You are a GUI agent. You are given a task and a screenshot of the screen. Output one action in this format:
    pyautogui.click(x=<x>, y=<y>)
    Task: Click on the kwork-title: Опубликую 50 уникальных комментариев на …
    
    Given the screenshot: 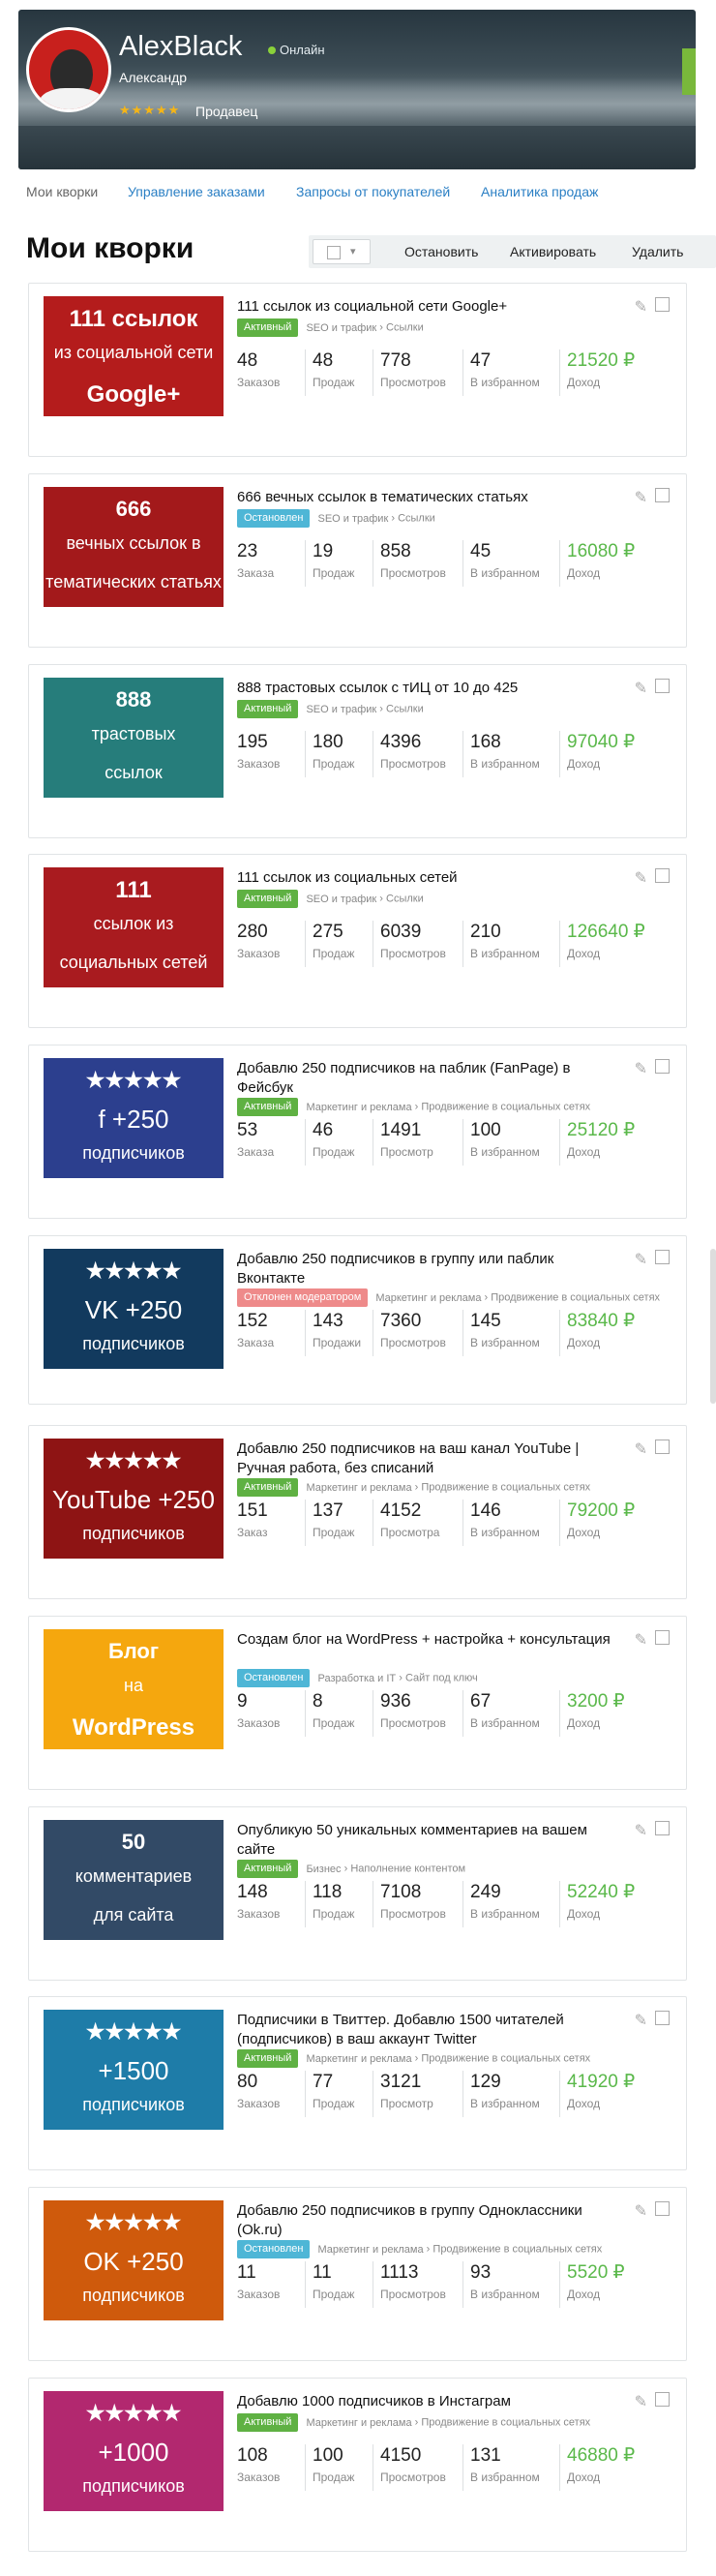 What is the action you would take?
    pyautogui.click(x=430, y=1840)
    